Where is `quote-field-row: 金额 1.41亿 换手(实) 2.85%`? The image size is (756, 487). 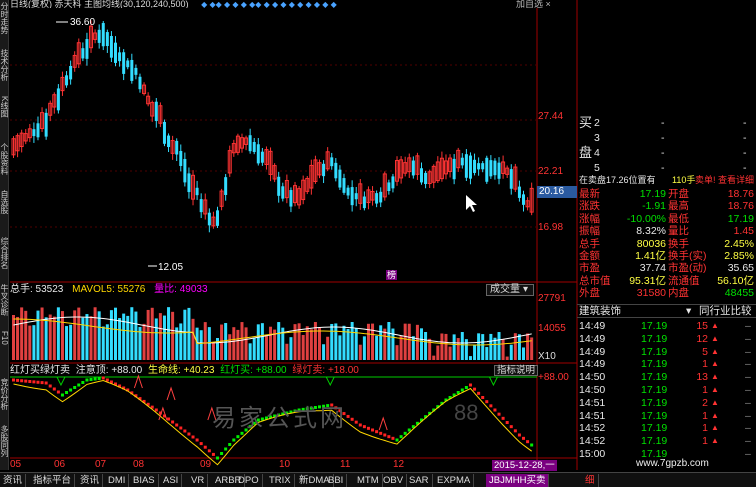
quote-field-row: 金额 1.41亿 换手(实) 2.85% is located at coordinates (666, 256).